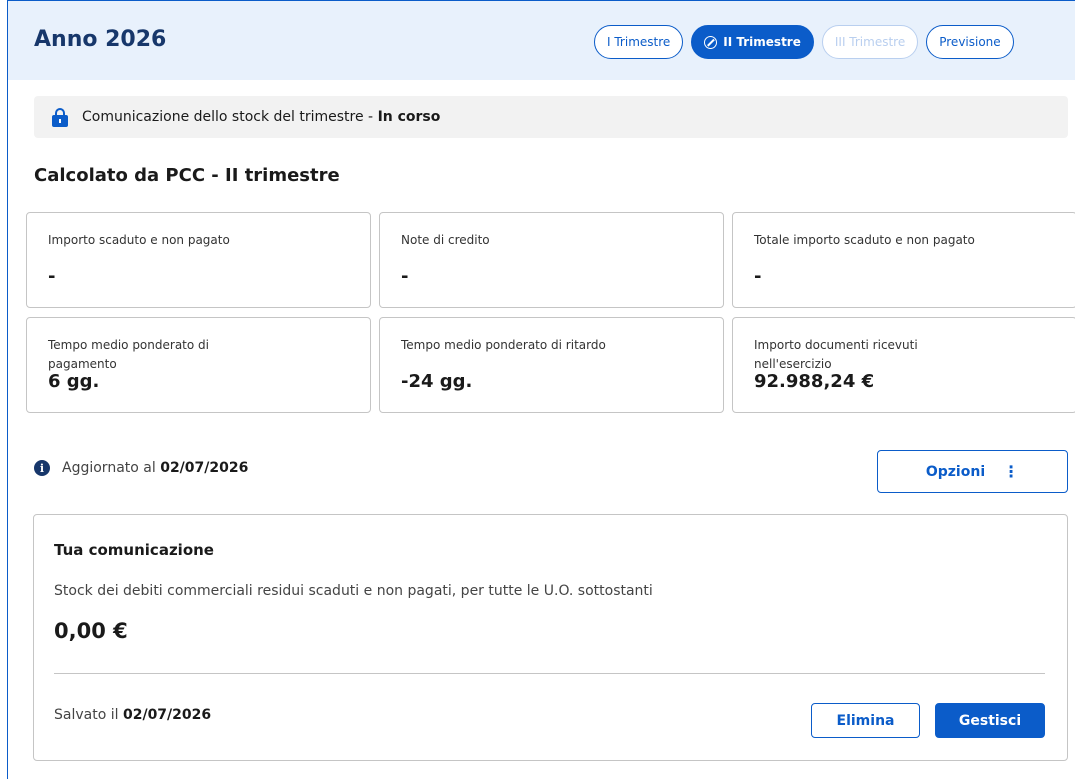  What do you see at coordinates (167, 715) in the screenshot?
I see `saved-date: 02/07/2026` at bounding box center [167, 715].